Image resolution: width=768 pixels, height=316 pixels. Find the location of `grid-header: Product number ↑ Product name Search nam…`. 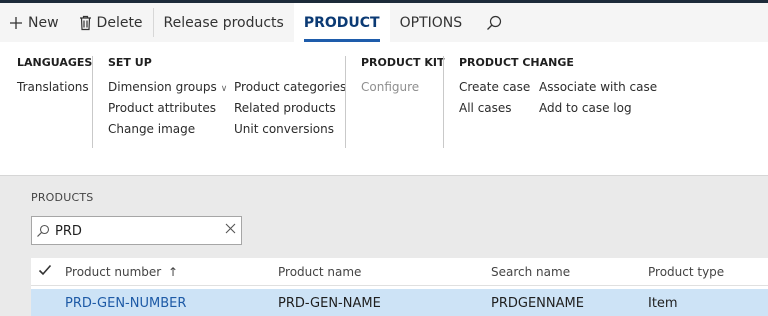

grid-header: Product number ↑ Product name Search nam… is located at coordinates (399, 272).